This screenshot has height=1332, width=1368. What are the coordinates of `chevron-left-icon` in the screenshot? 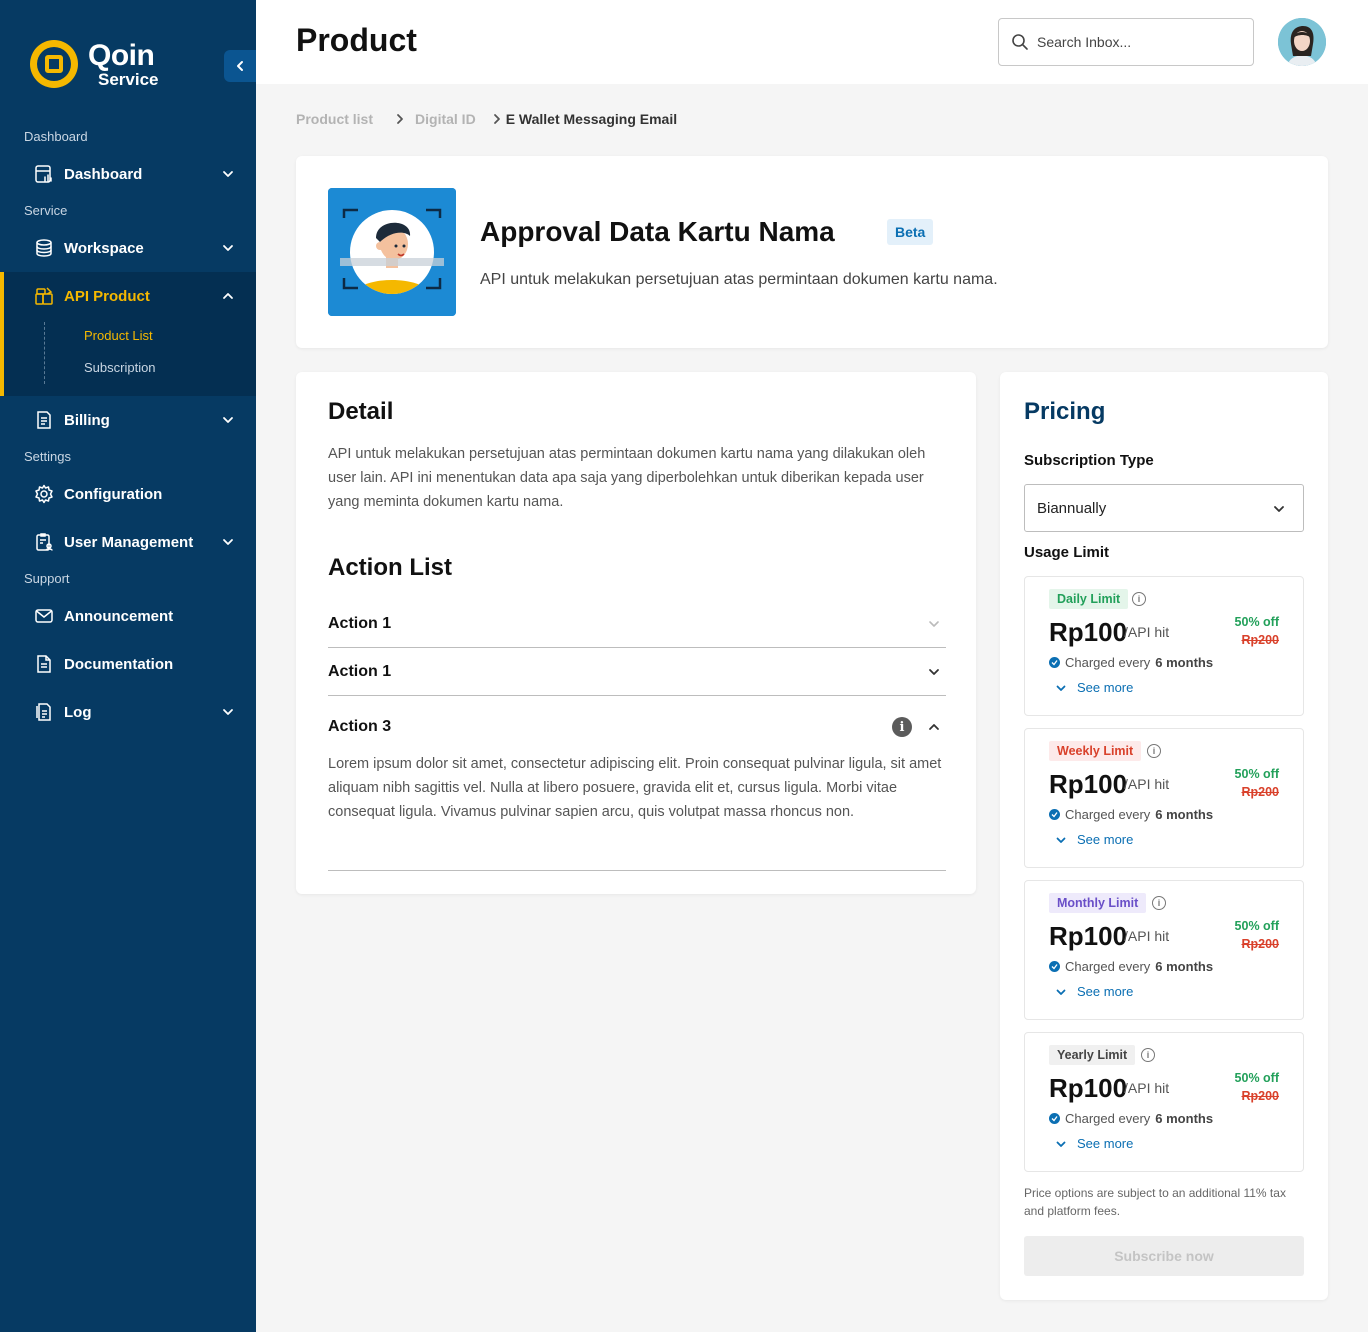 It's located at (240, 66).